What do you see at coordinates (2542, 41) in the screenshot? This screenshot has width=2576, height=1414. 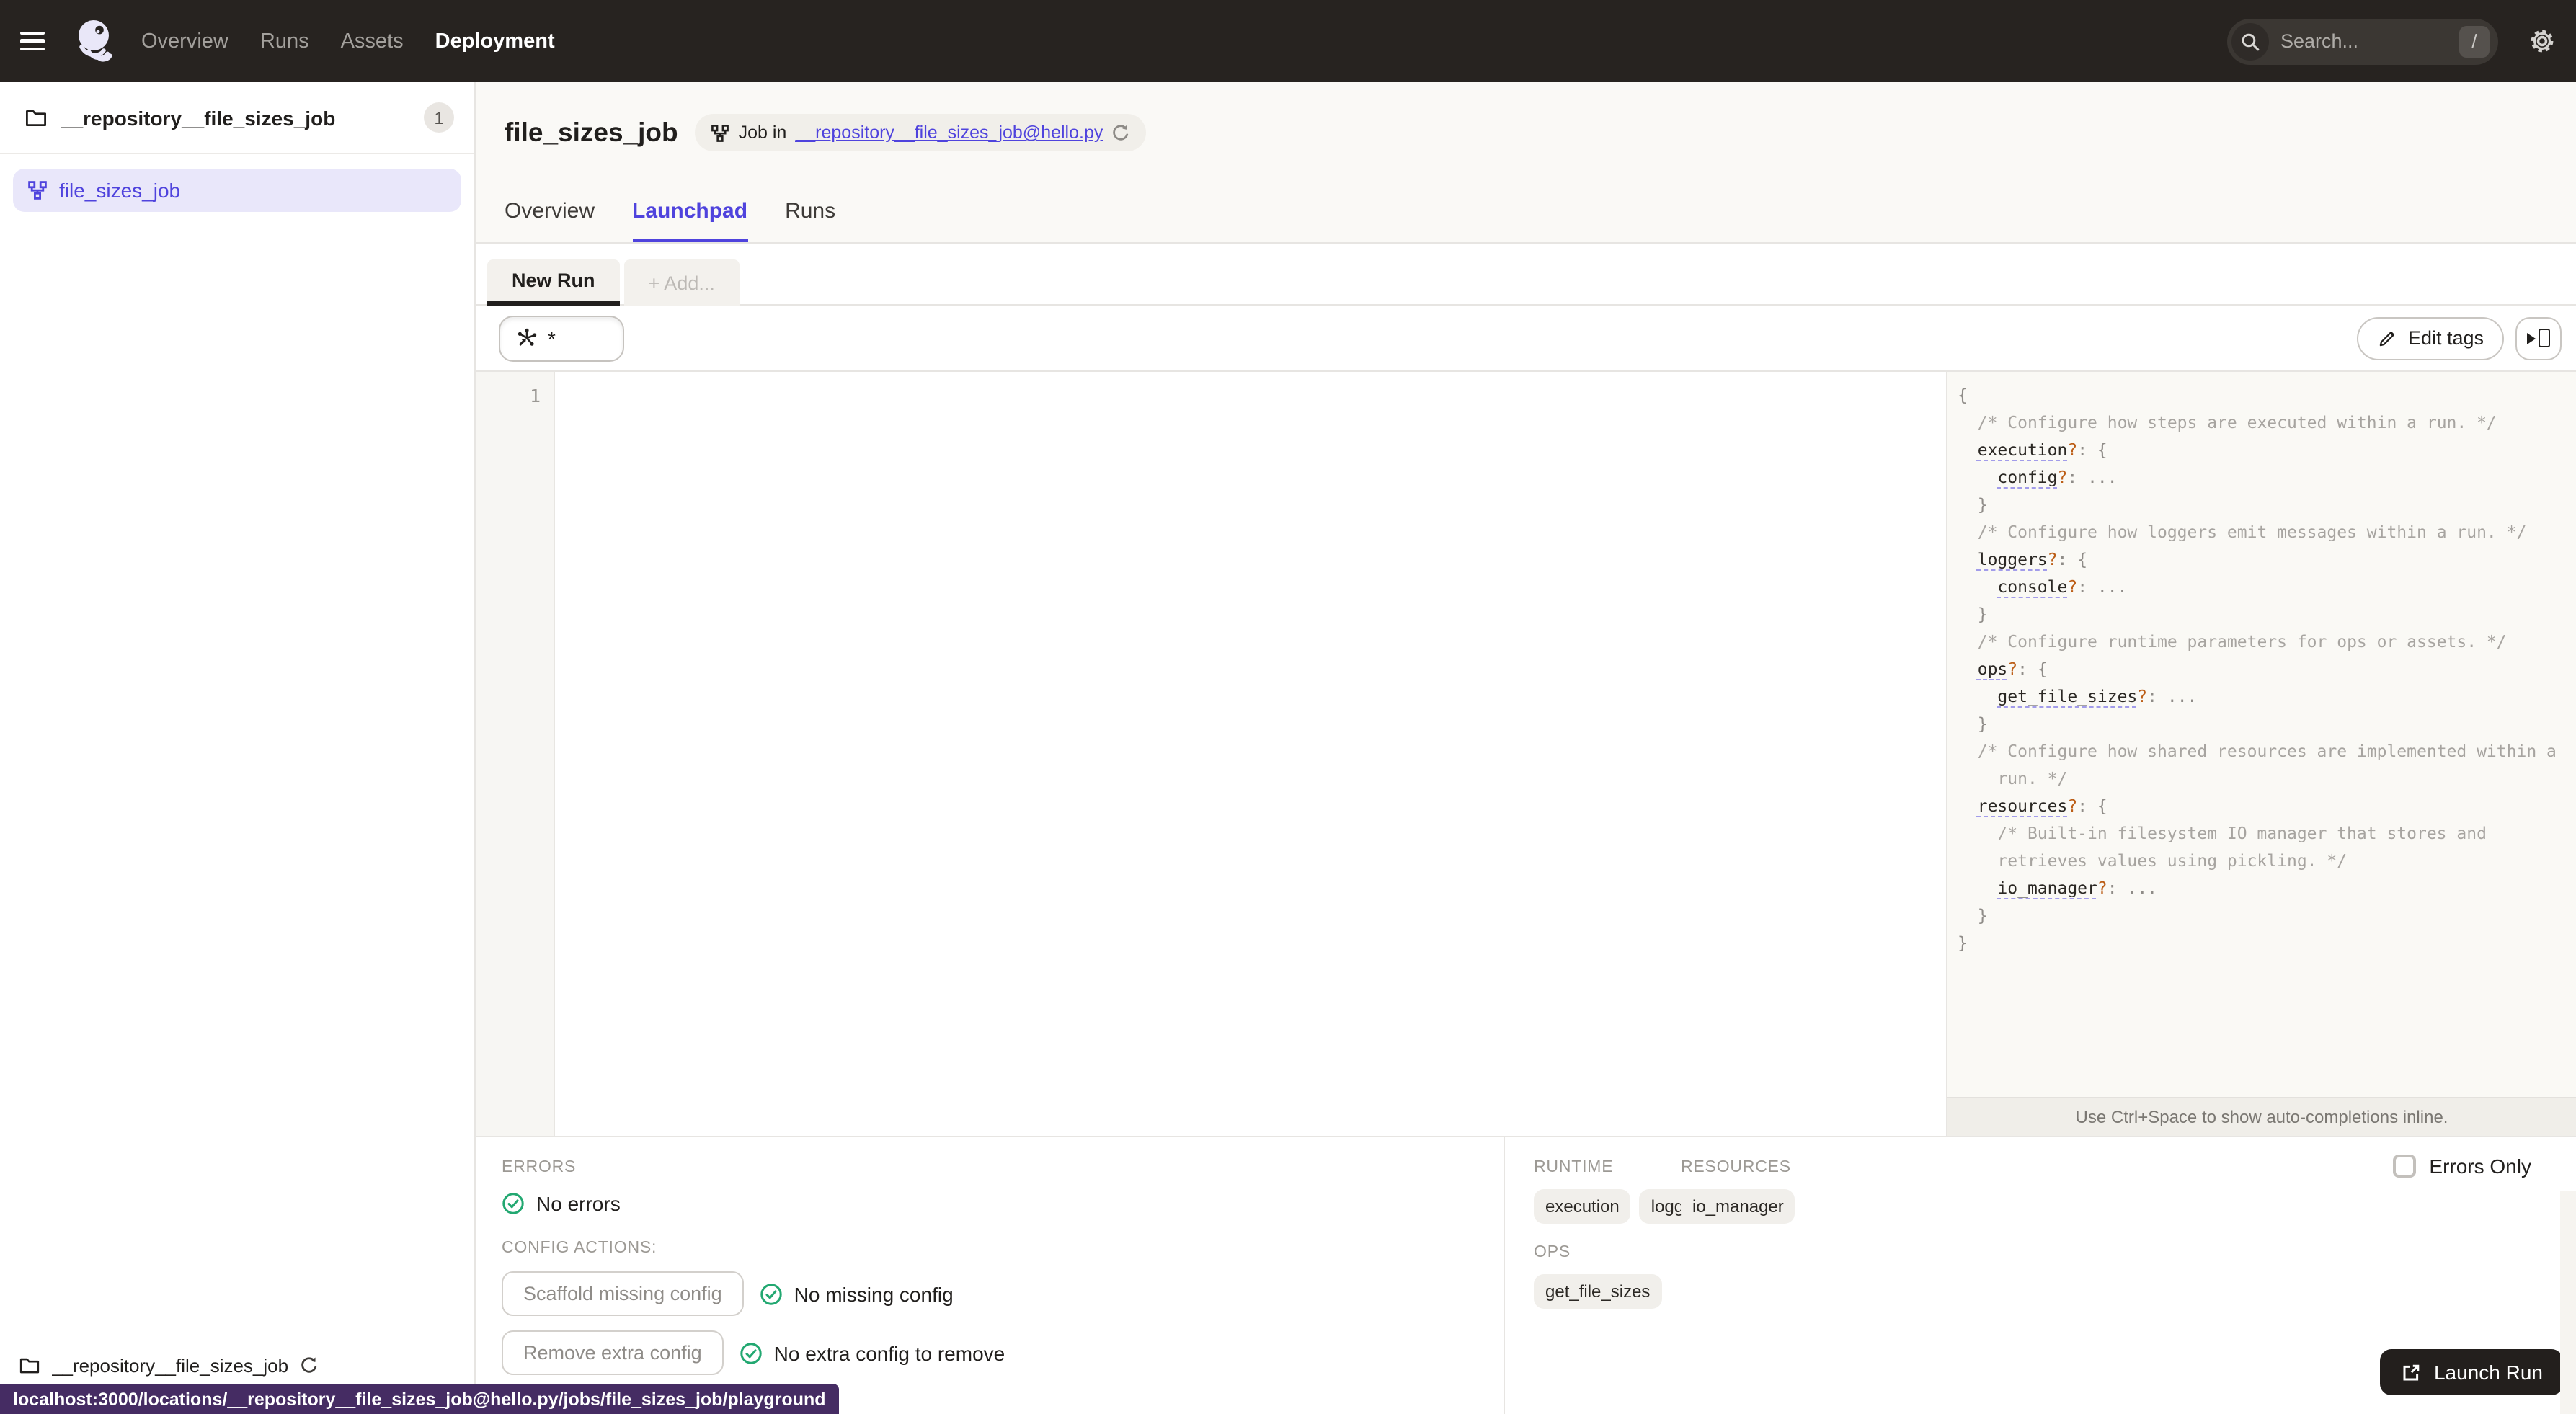 I see `gear-icon` at bounding box center [2542, 41].